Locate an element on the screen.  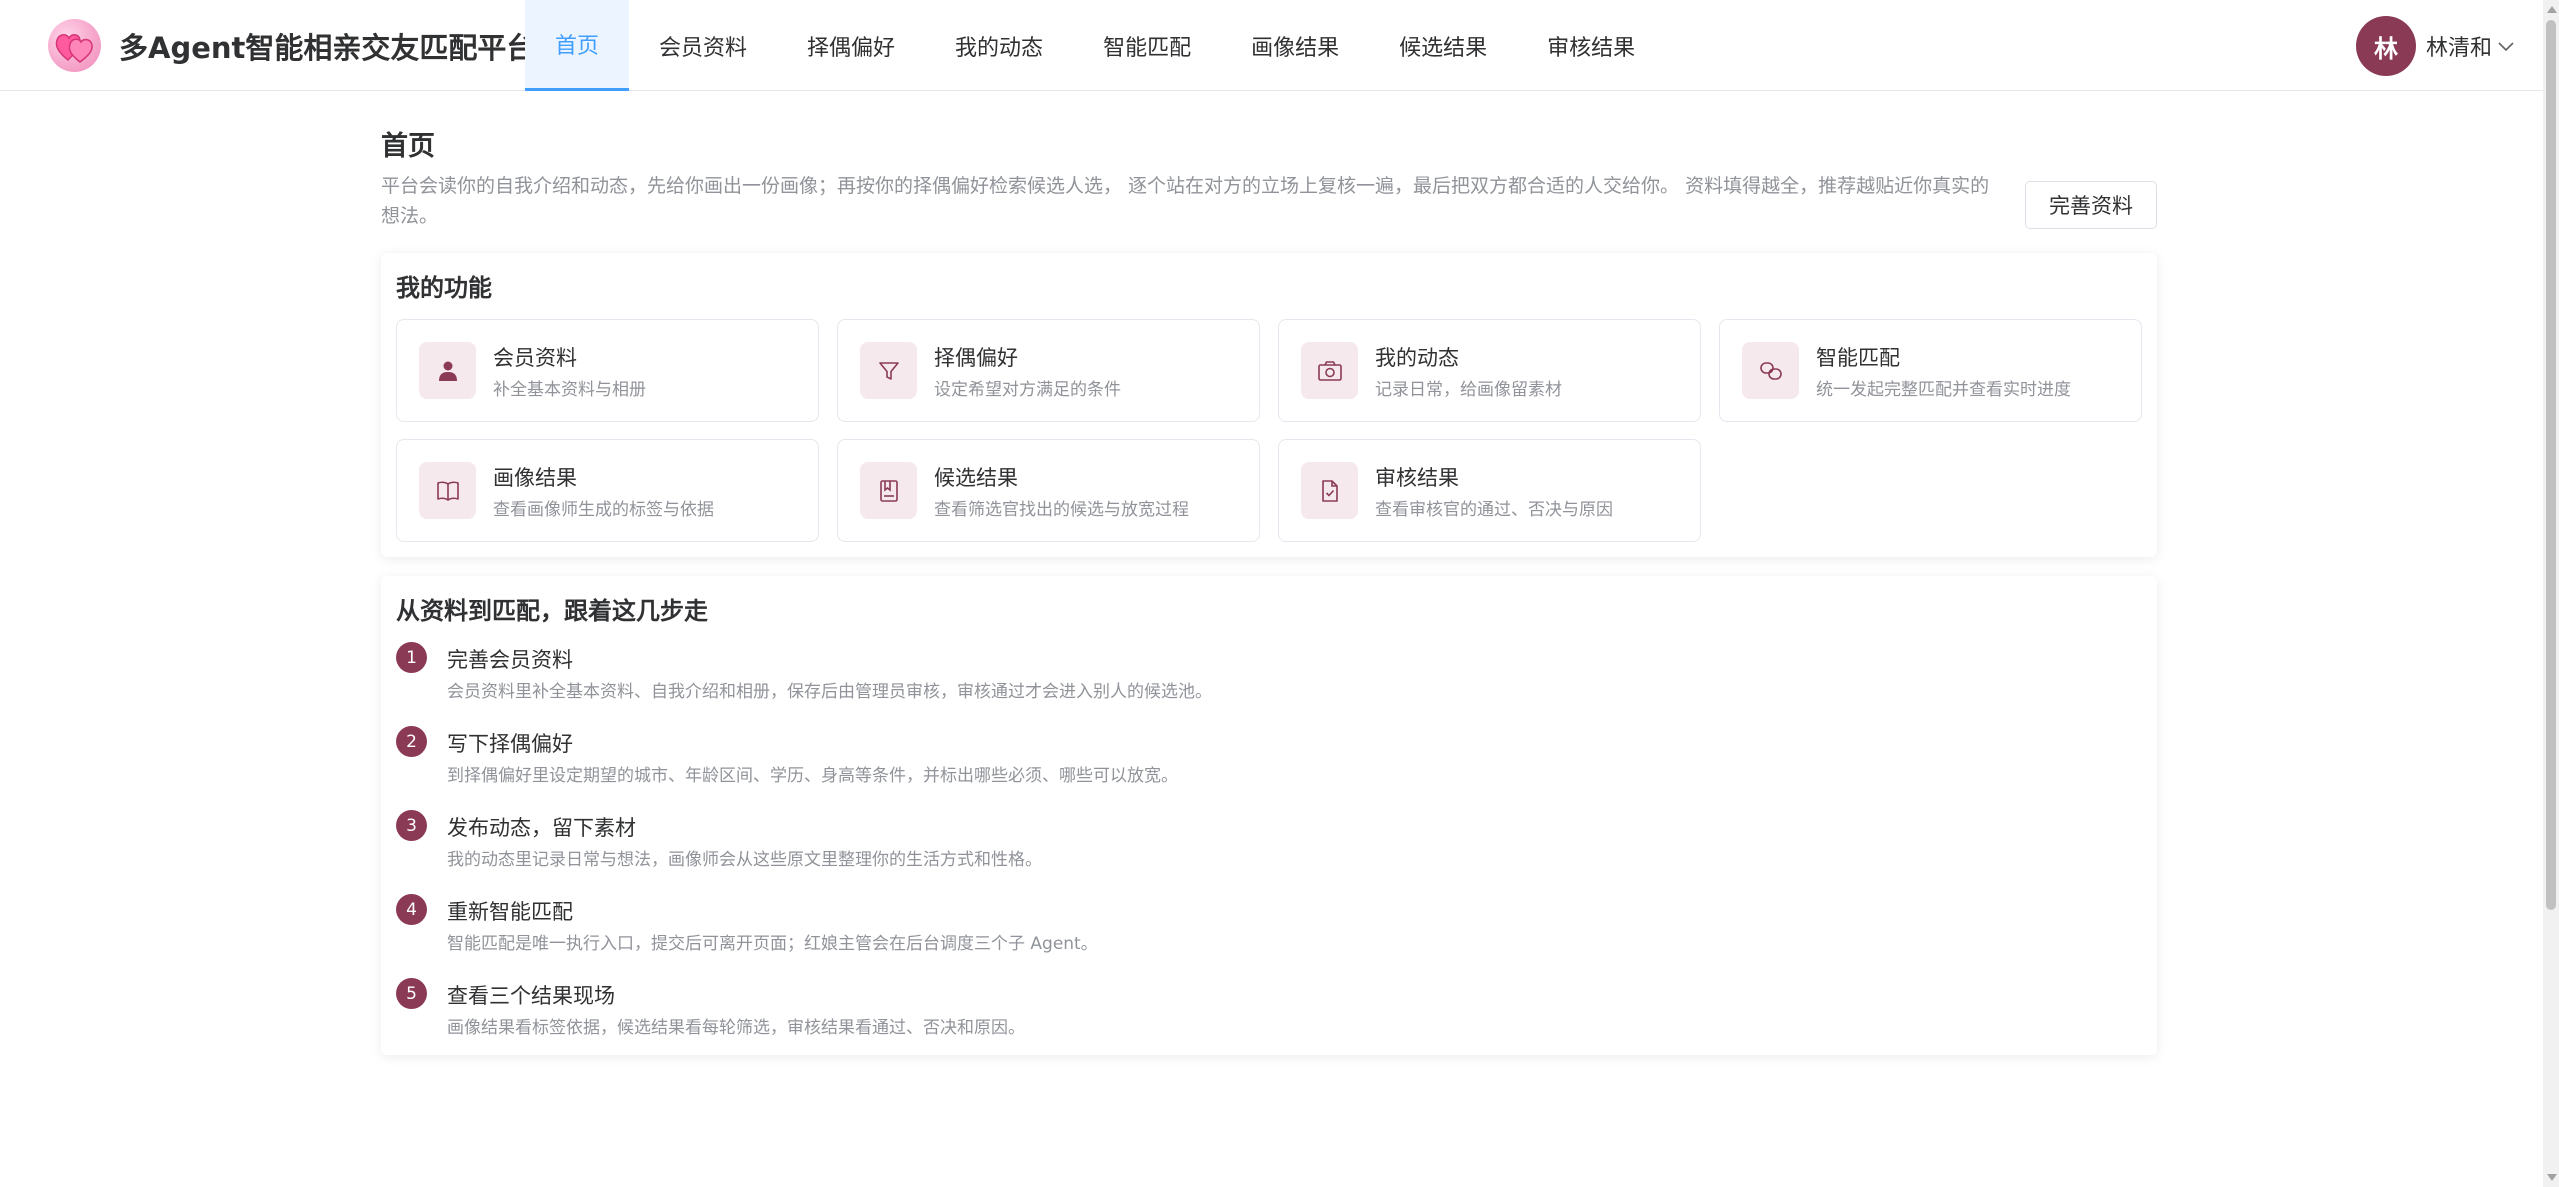
func-desc: 查看筛选官找出的候选与放宽过程 is located at coordinates (1061, 510).